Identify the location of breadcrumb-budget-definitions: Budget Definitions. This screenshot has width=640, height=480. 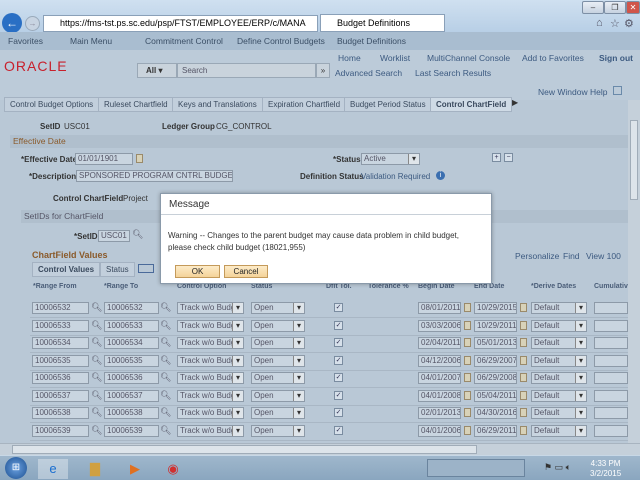
(371, 41).